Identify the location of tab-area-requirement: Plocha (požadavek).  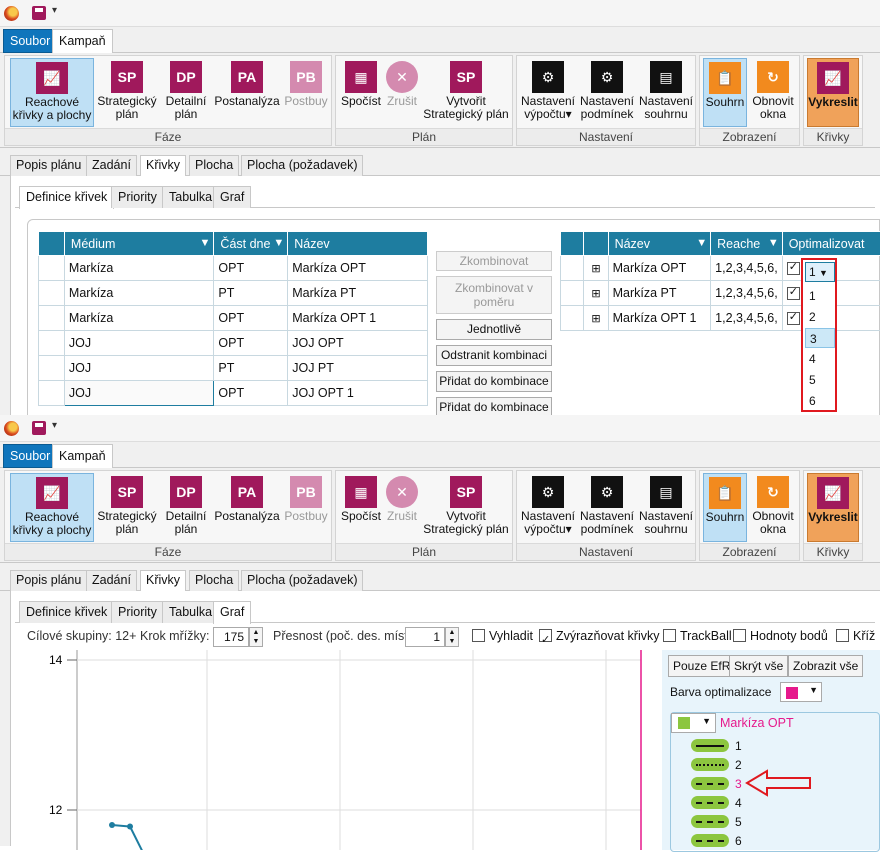
(302, 165).